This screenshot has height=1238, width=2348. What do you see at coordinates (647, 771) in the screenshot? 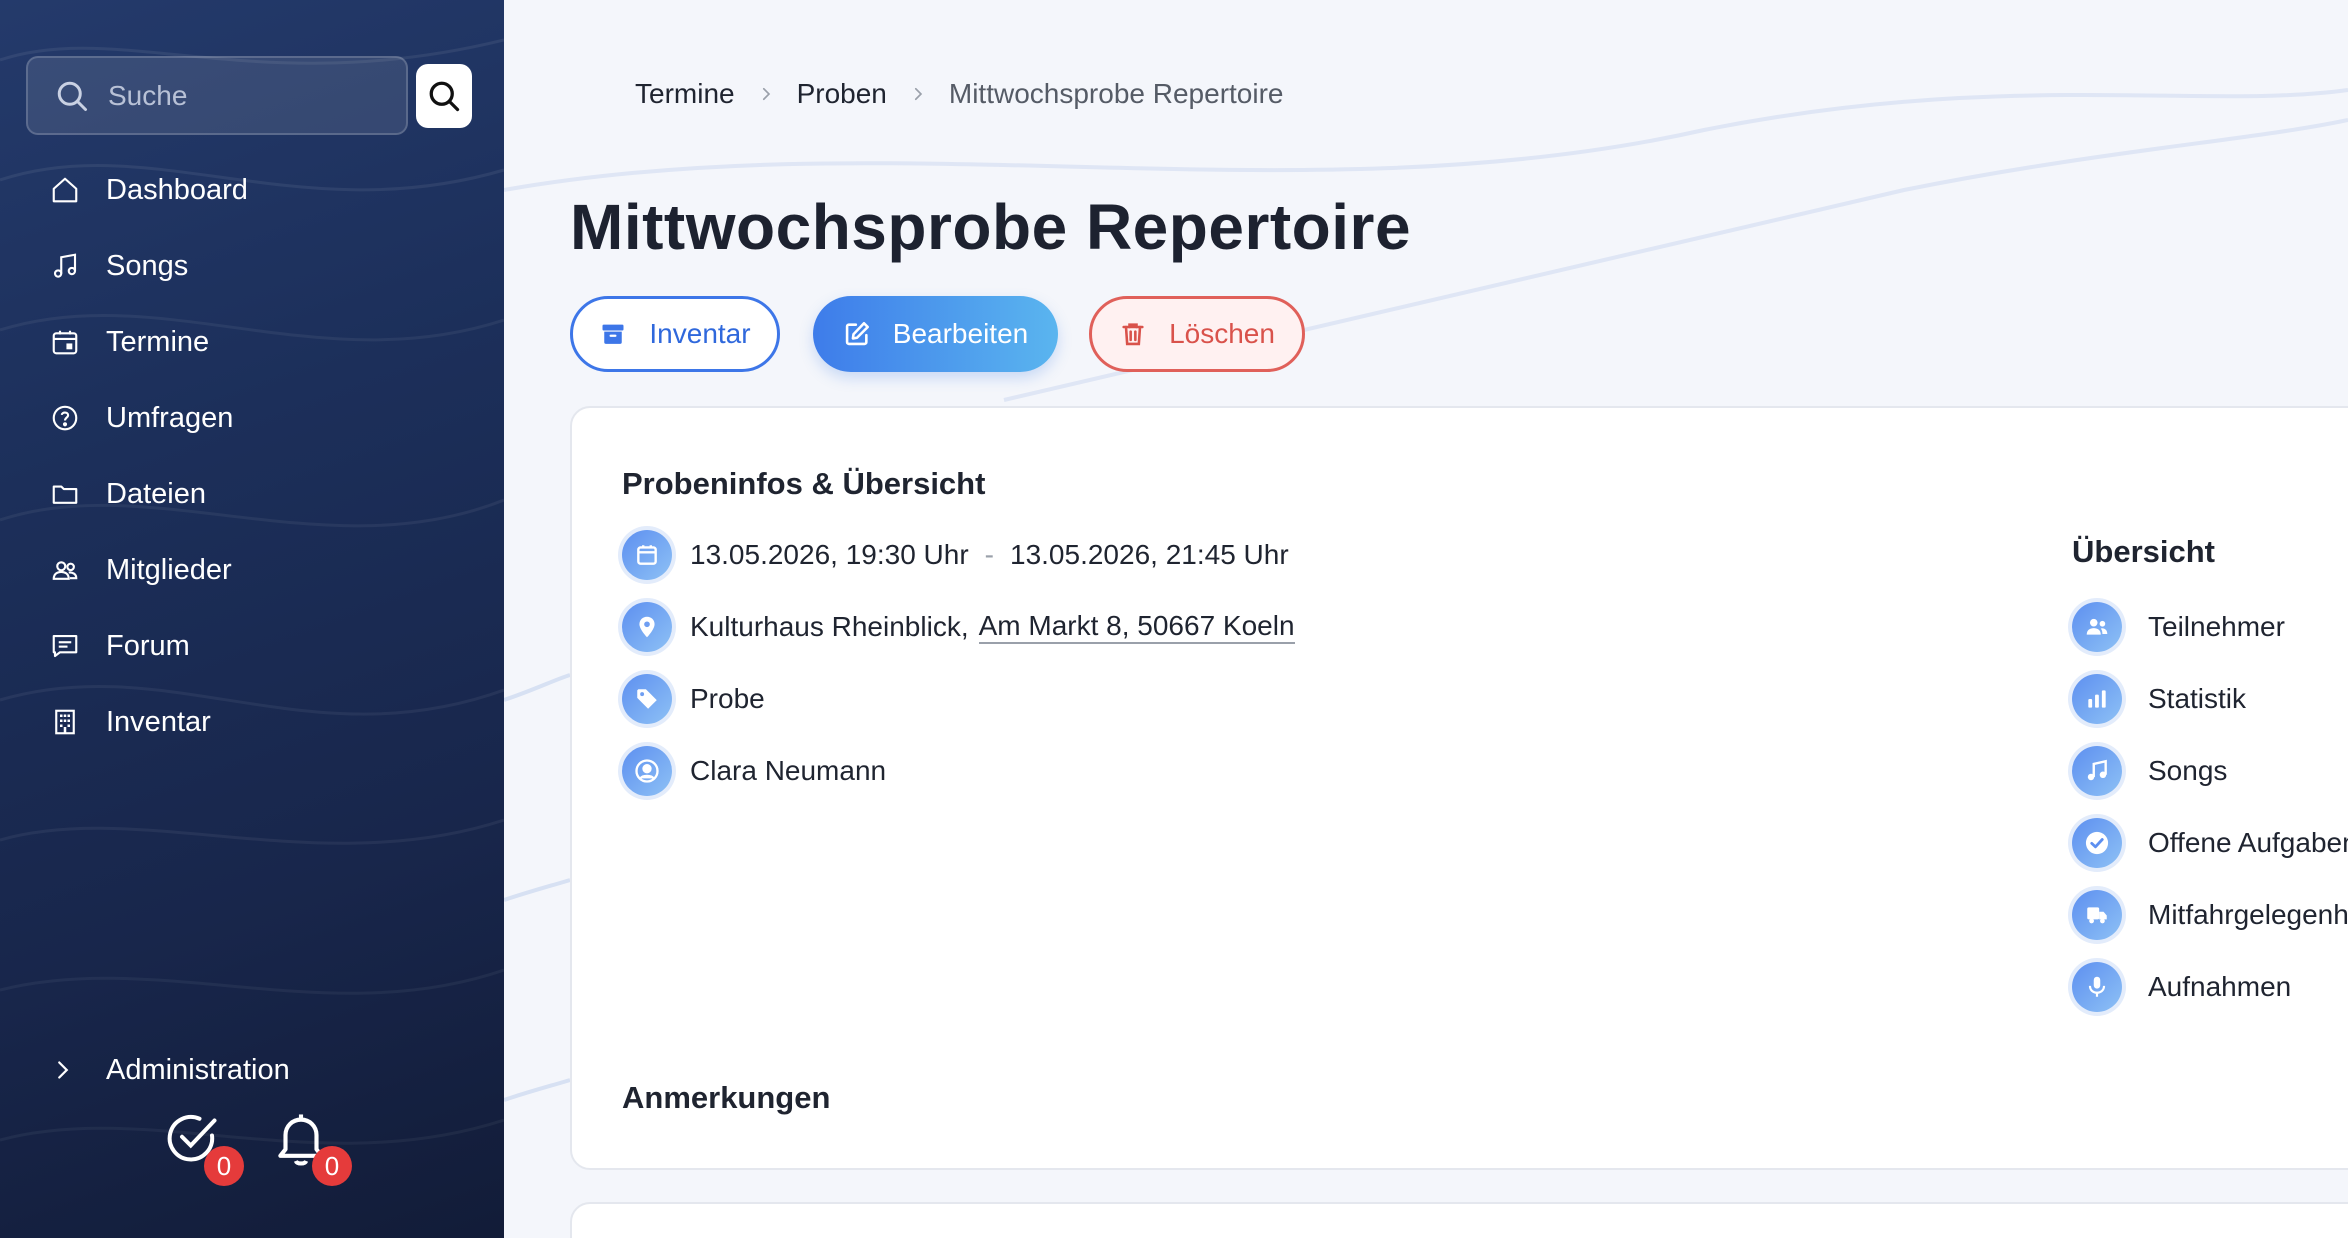
I see `user-circle-icon` at bounding box center [647, 771].